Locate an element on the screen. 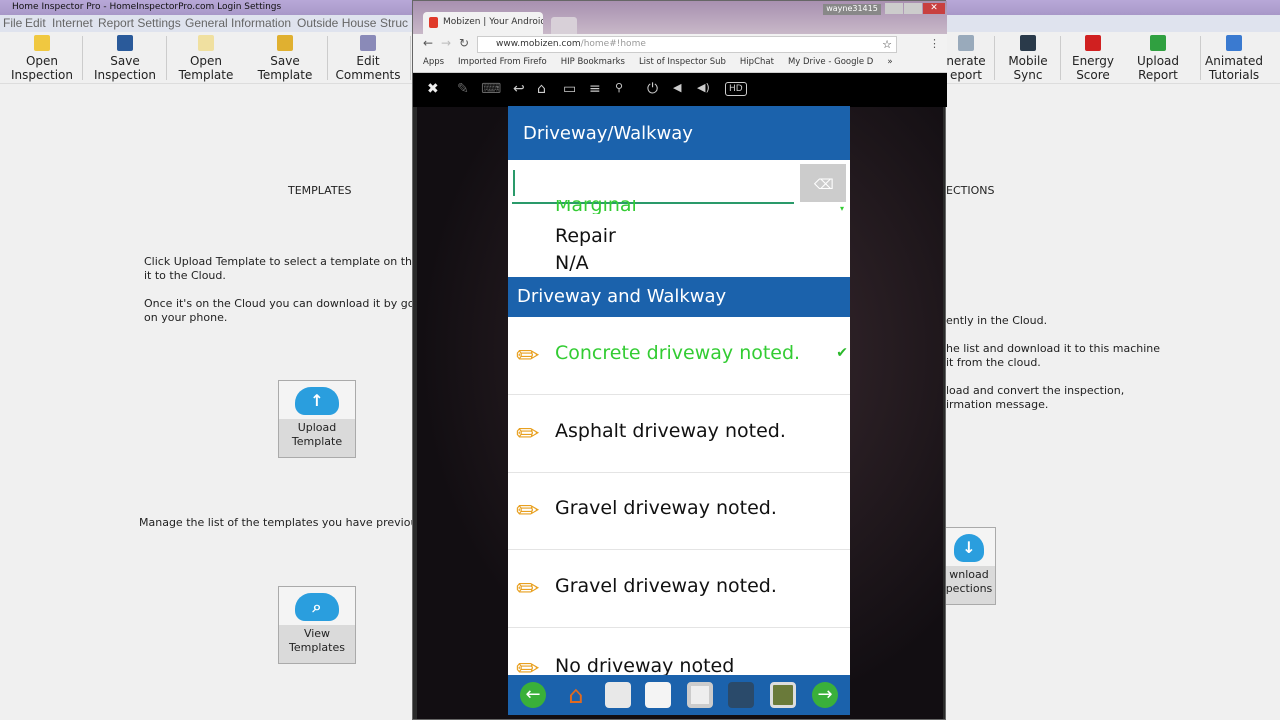  profile-badge: wayne31415 is located at coordinates (852, 9).